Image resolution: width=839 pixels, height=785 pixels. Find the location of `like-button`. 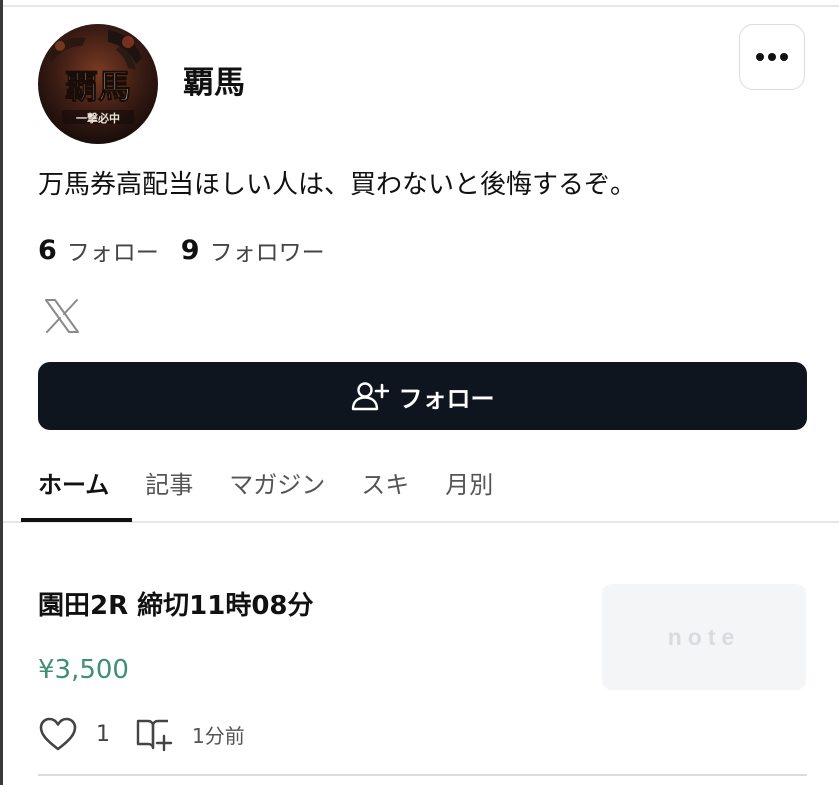

like-button is located at coordinates (58, 734).